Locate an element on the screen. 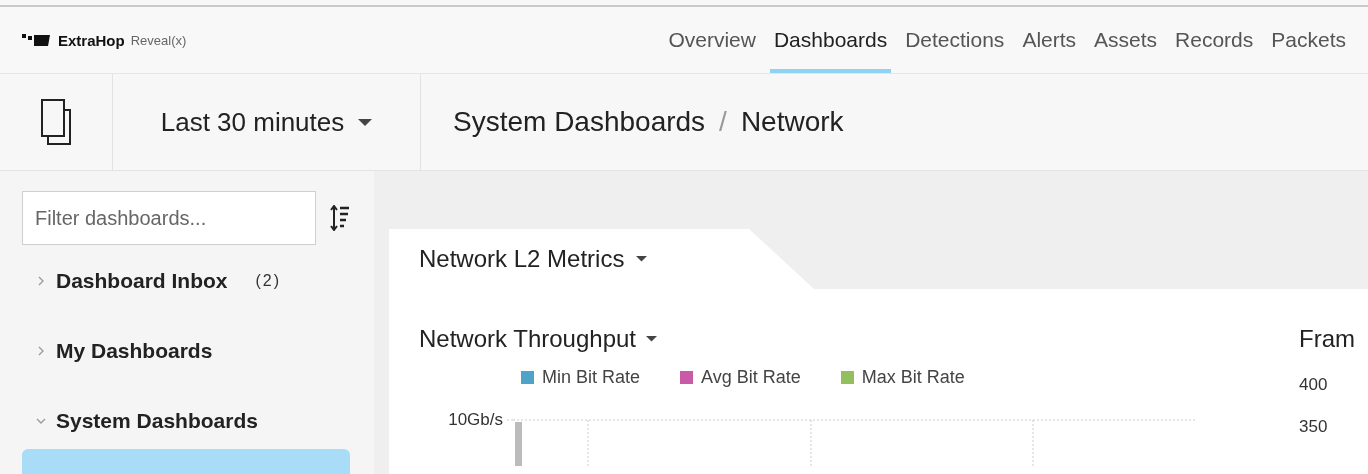 Image resolution: width=1368 pixels, height=474 pixels. legend-item: Min Bit Rate is located at coordinates (581, 377).